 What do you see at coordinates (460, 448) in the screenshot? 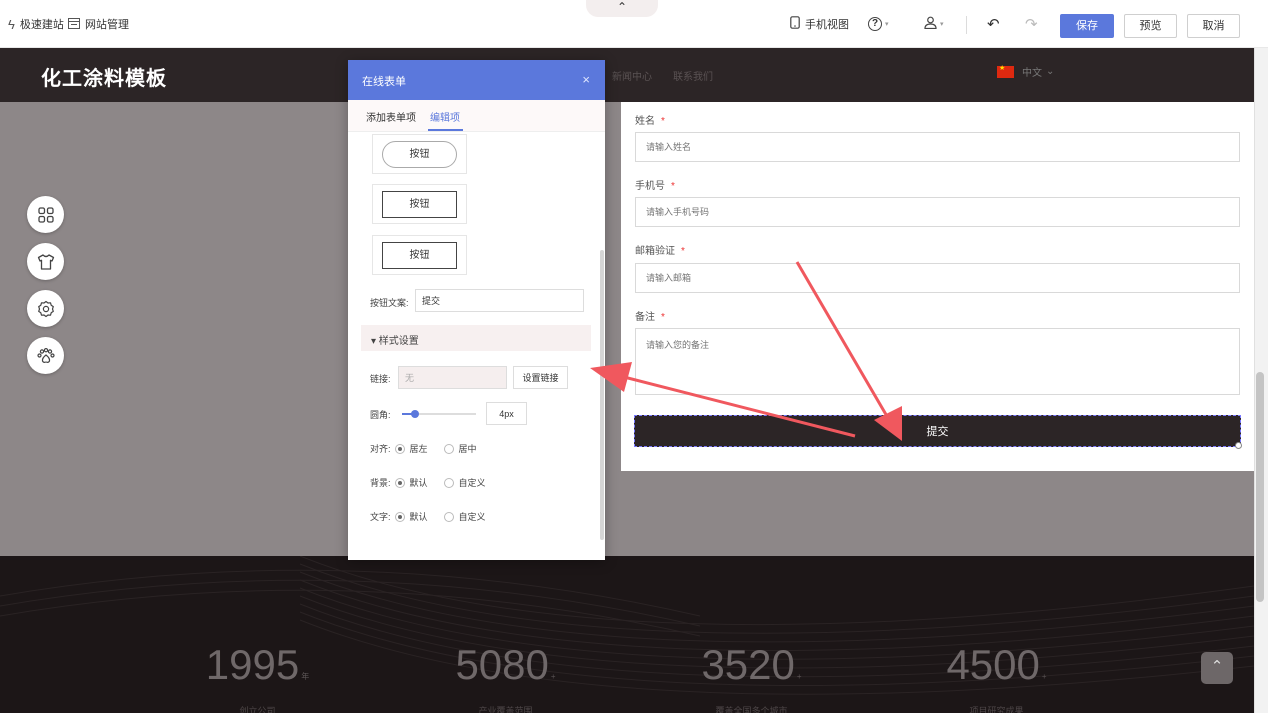
I see `align-center-radio: 居中` at bounding box center [460, 448].